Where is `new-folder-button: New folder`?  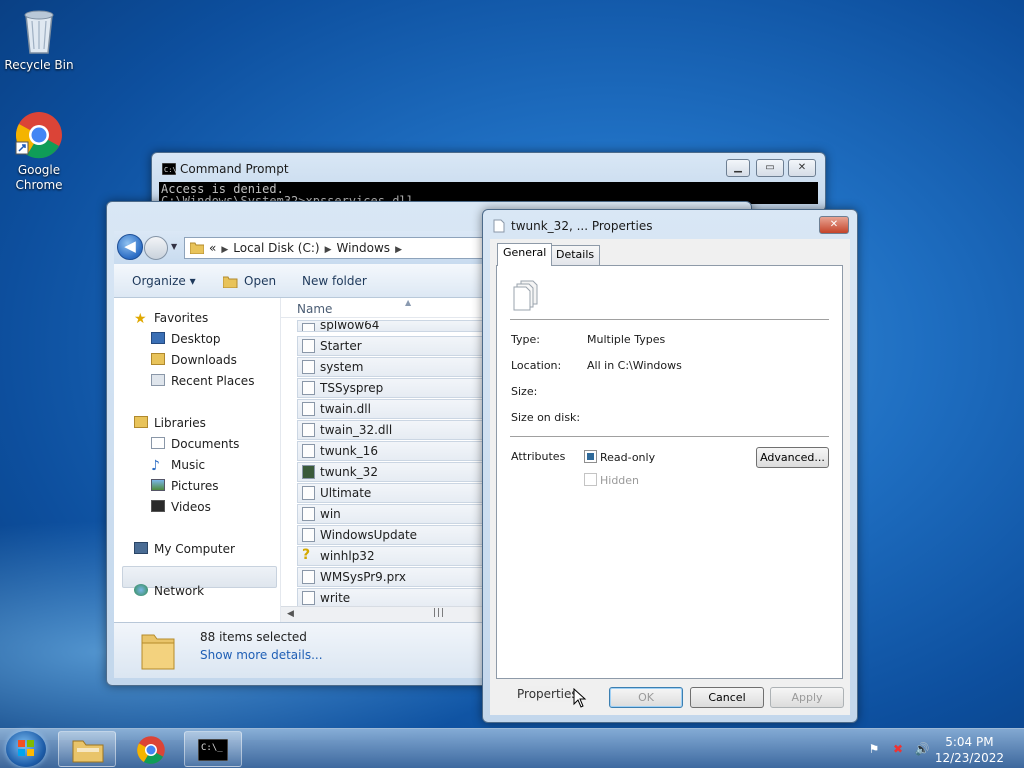
new-folder-button: New folder is located at coordinates (334, 281).